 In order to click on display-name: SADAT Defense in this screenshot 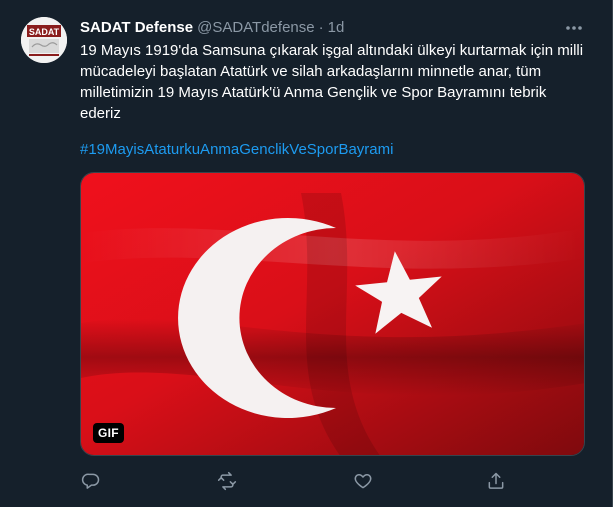, I will do `click(136, 27)`.